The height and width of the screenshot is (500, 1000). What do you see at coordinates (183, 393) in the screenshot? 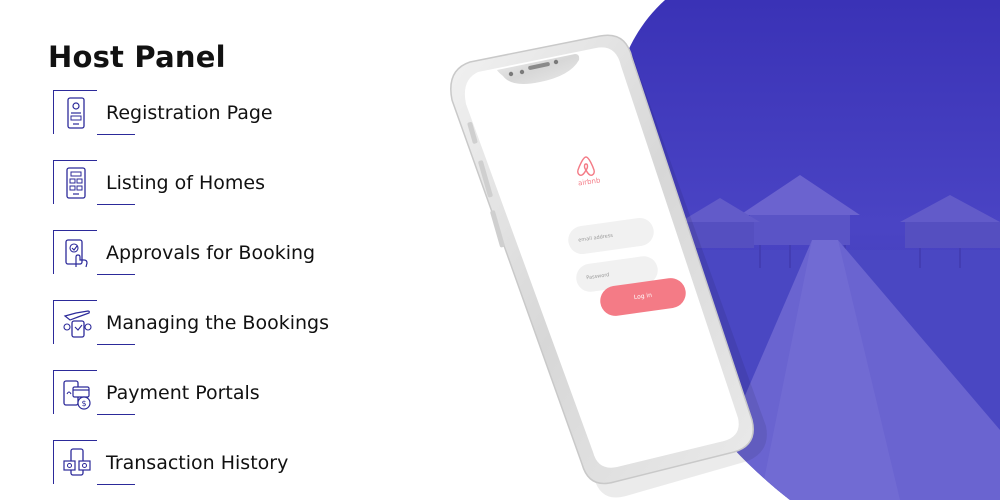
I see `feature-label: Payment Portals` at bounding box center [183, 393].